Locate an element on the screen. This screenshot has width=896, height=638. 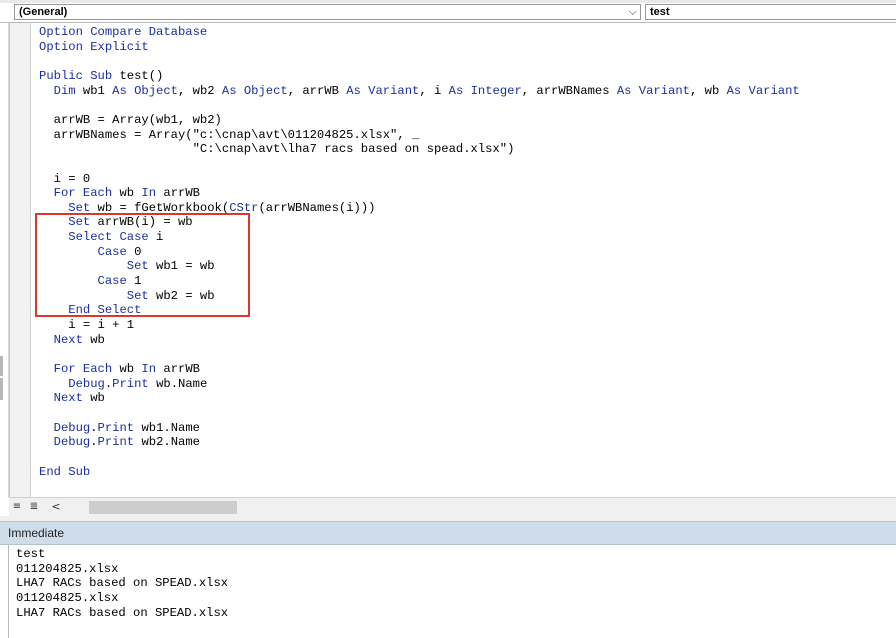
code-token: wb1 is located at coordinates (94, 90).